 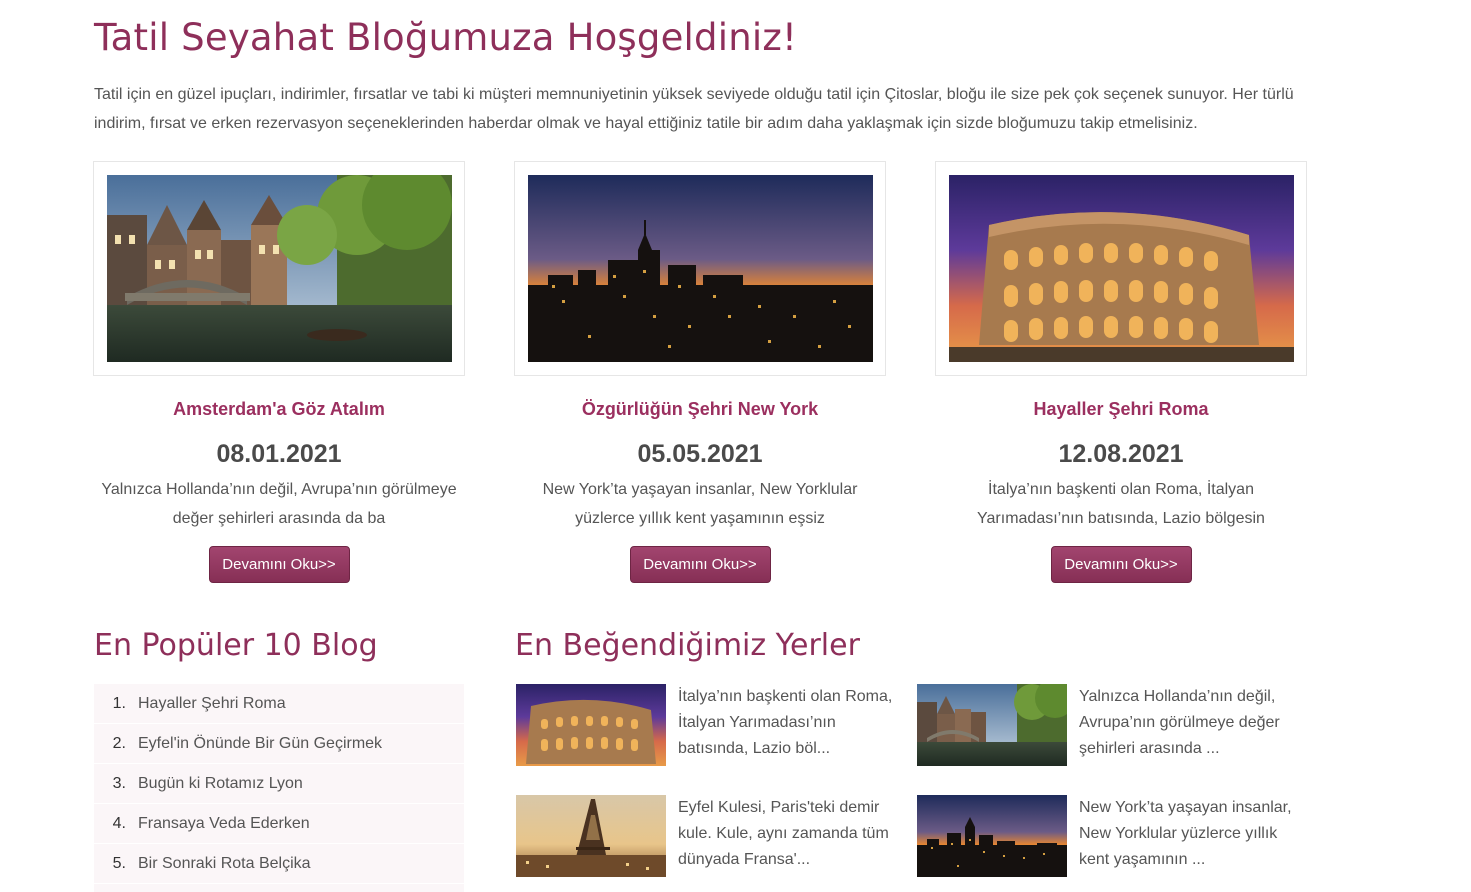 I want to click on popular-item: 2. Eyfel'in Önünde Bir Gün Geçirmek, so click(x=279, y=744).